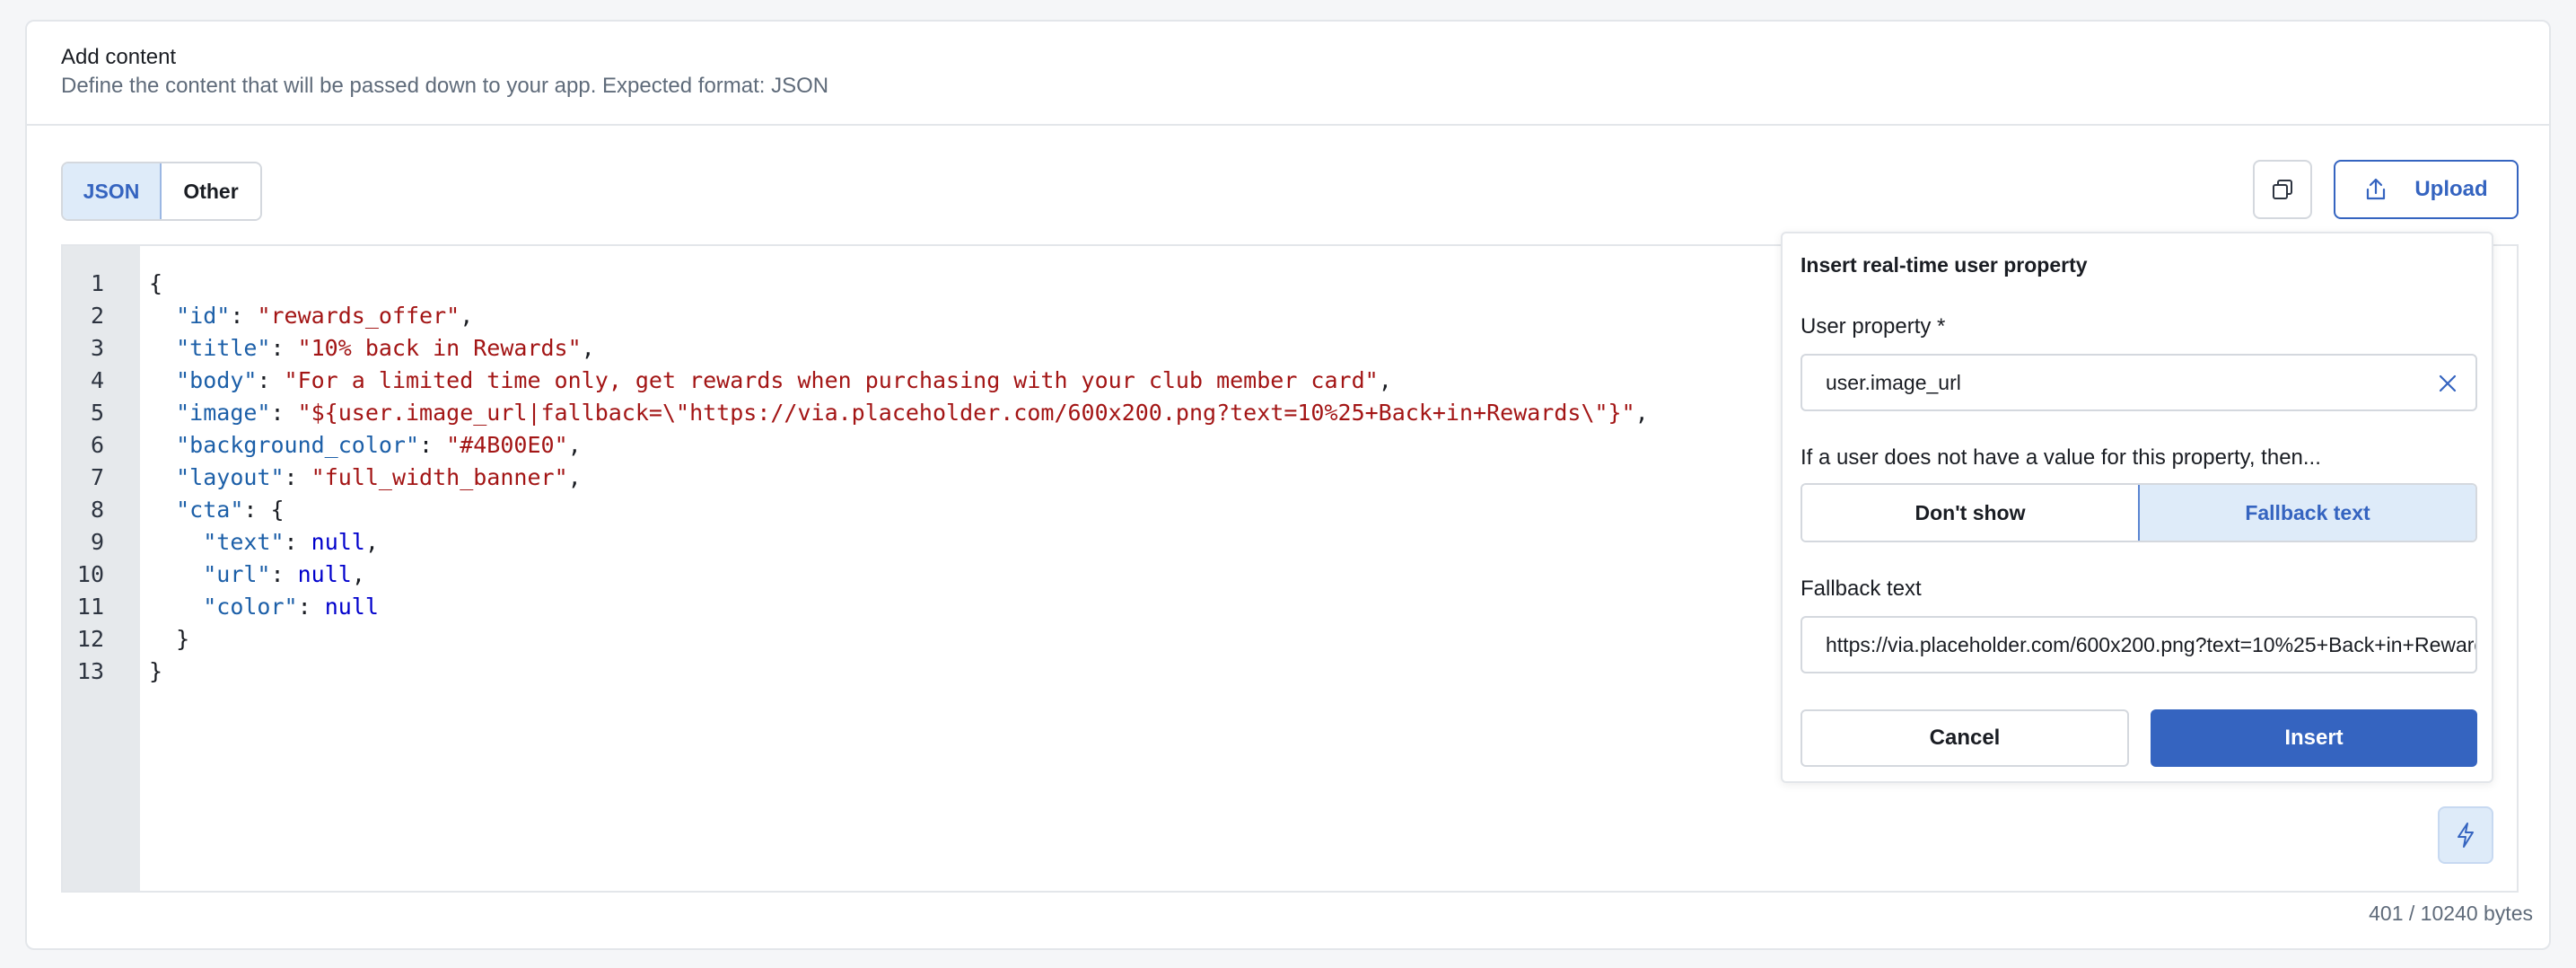  I want to click on dont-show-option: Don't show, so click(1970, 513).